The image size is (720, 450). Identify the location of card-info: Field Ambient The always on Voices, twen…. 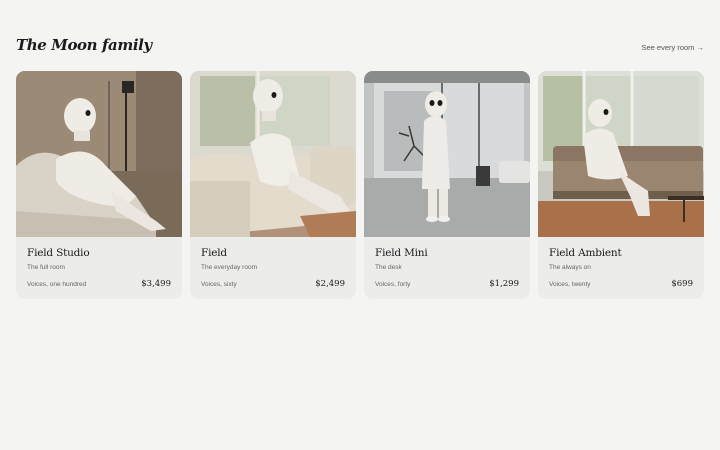
(621, 268).